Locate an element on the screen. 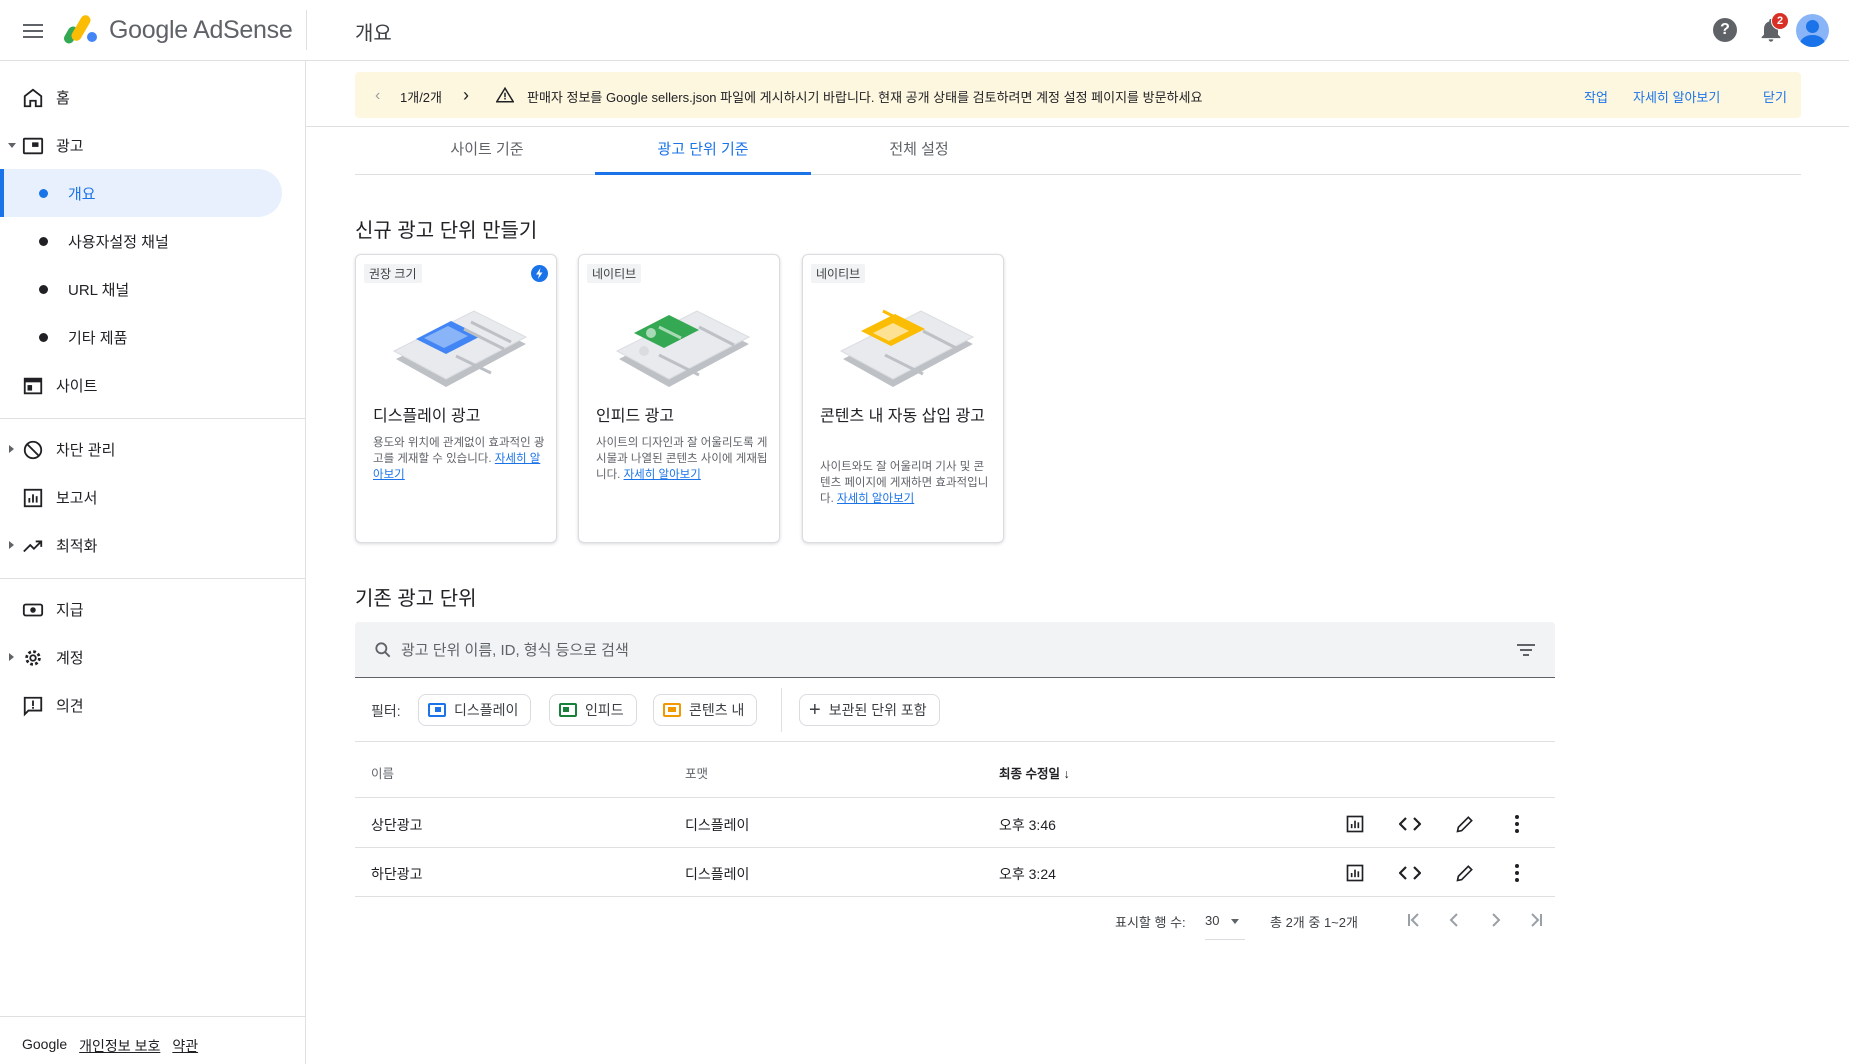 The width and height of the screenshot is (1849, 1064). notice-pager: 1개/2개 is located at coordinates (421, 97).